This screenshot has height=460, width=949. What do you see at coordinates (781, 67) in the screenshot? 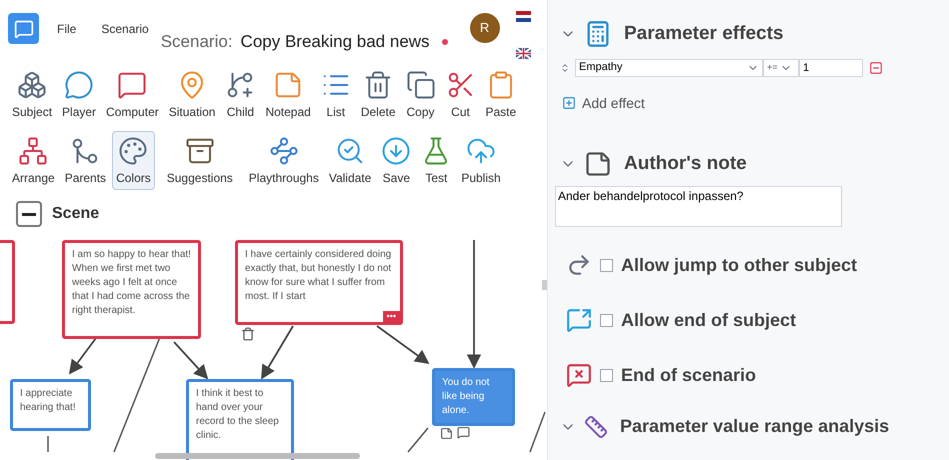
I see `operator-select: +=` at bounding box center [781, 67].